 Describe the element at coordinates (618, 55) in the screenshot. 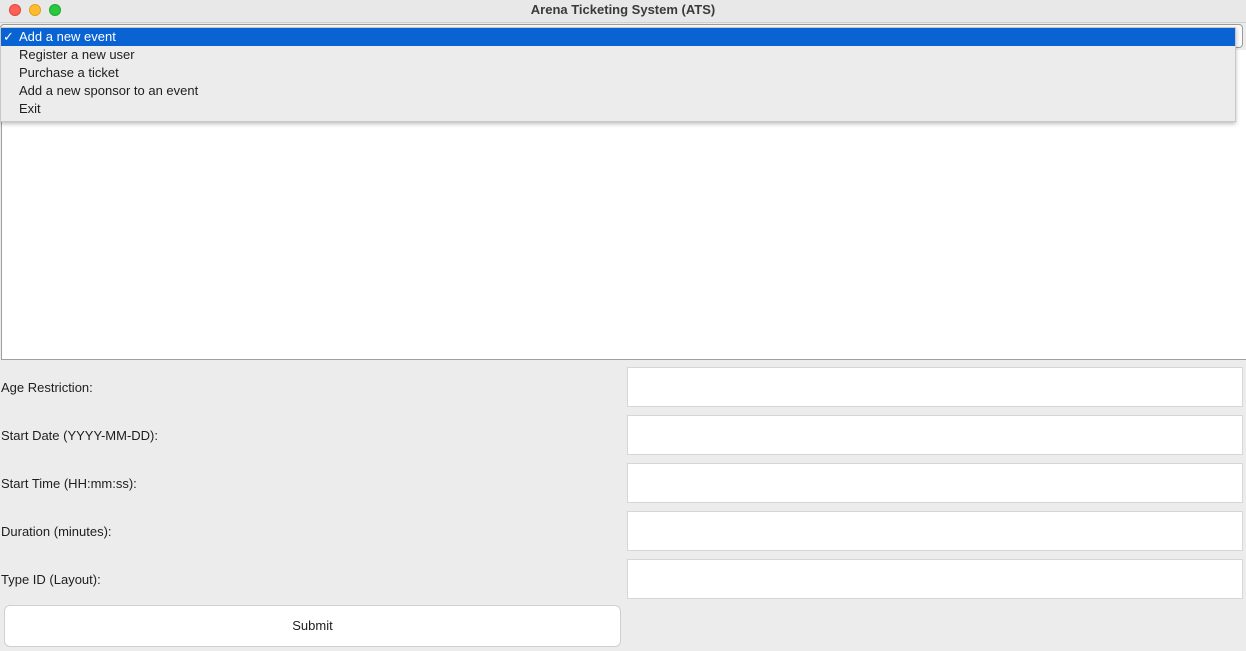

I see `dropdown-item-register-user: Register a new user` at that location.